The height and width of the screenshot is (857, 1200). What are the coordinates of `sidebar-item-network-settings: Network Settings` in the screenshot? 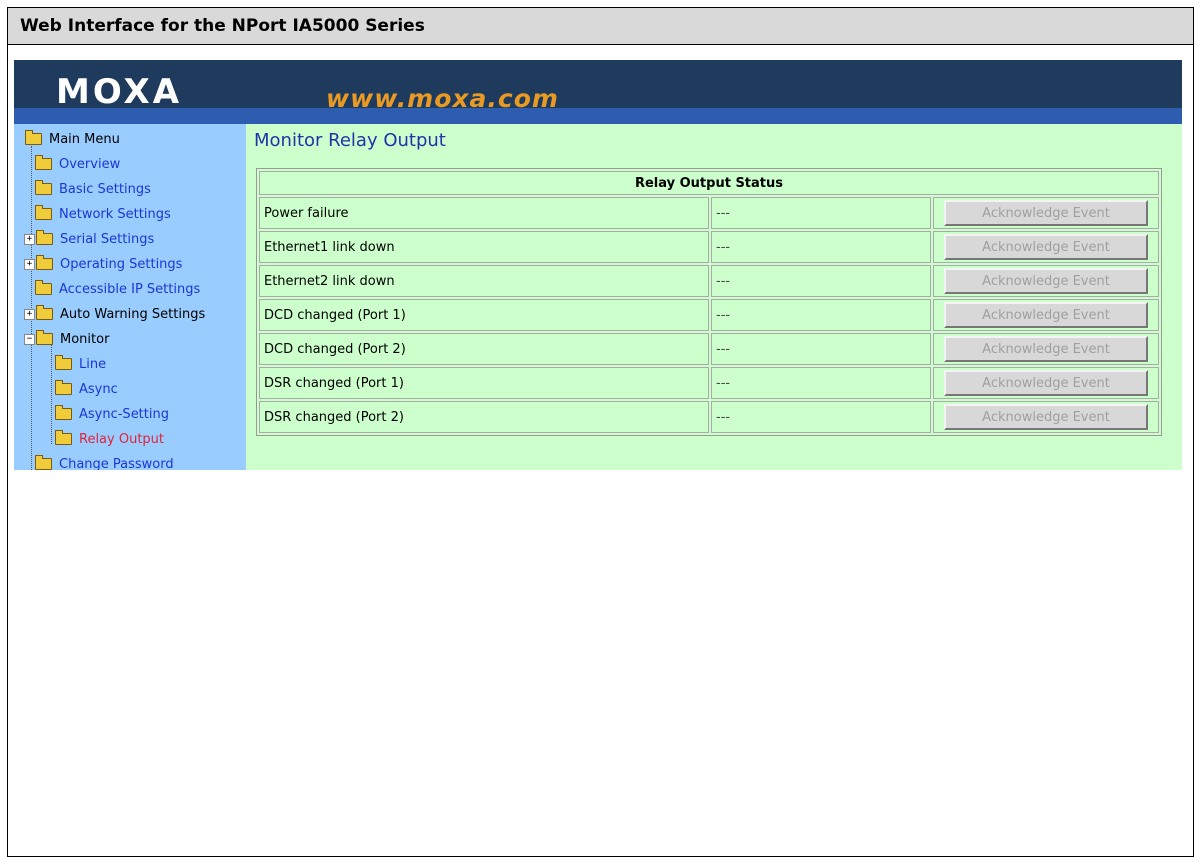 It's located at (103, 214).